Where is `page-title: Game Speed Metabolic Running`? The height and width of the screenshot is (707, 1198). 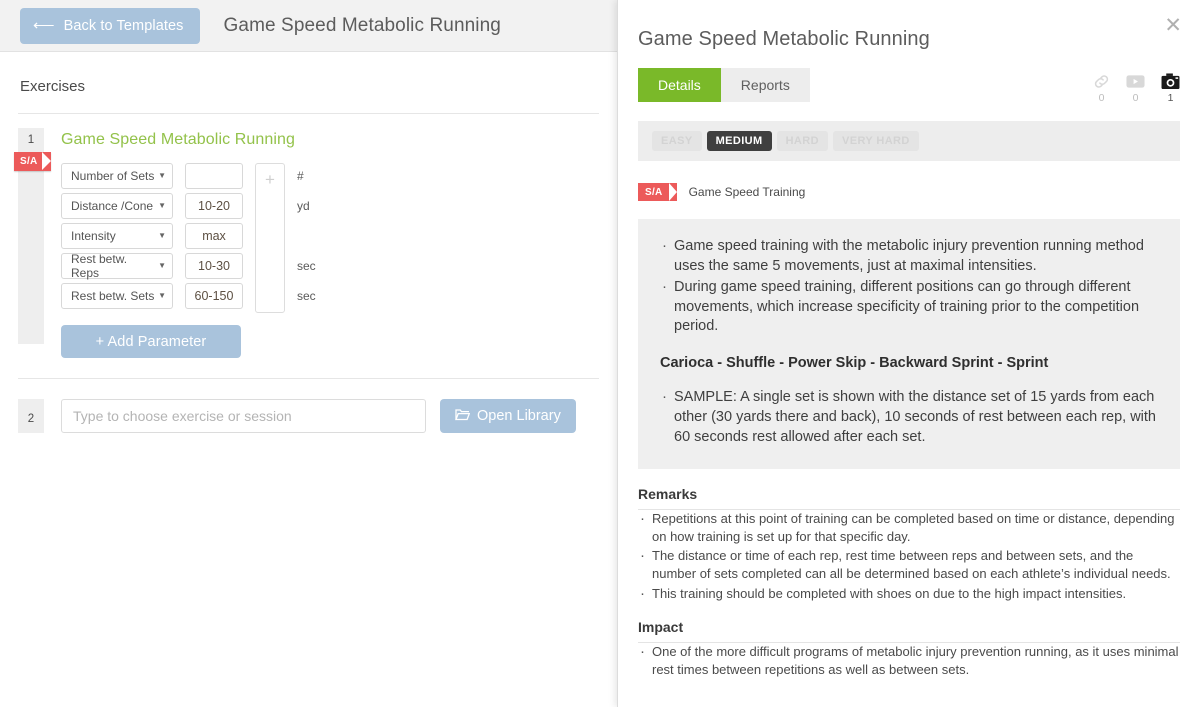
page-title: Game Speed Metabolic Running is located at coordinates (362, 25).